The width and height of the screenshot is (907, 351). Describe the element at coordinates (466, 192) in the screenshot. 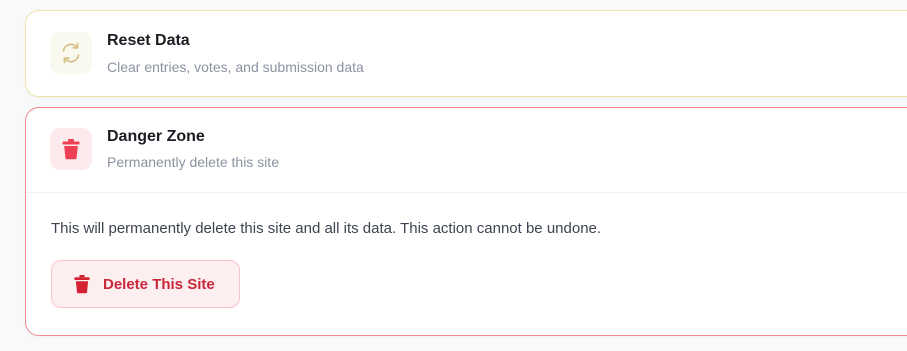

I see `divider` at that location.